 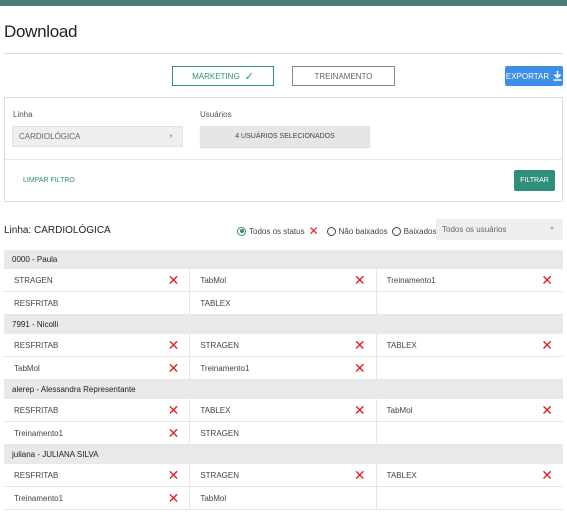 What do you see at coordinates (41, 31) in the screenshot?
I see `page-title: Download` at bounding box center [41, 31].